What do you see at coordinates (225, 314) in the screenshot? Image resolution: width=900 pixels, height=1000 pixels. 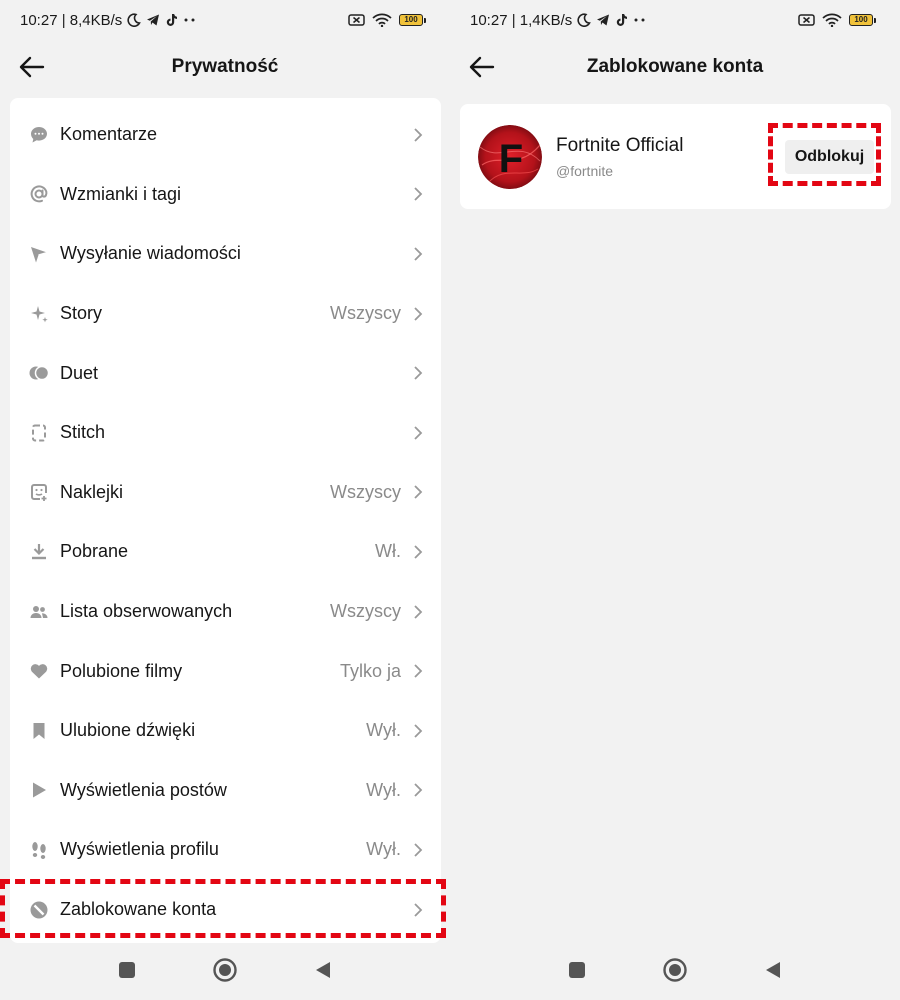 I see `row-story: Story Wszyscy` at bounding box center [225, 314].